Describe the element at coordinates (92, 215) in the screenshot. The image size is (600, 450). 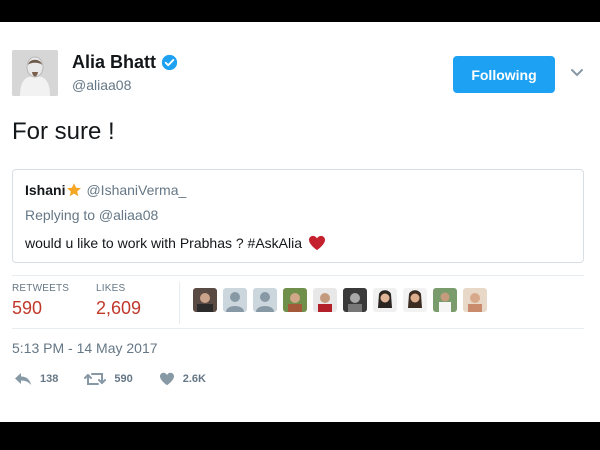
I see `quoted-reply-context: Replying to @aliaa08` at that location.